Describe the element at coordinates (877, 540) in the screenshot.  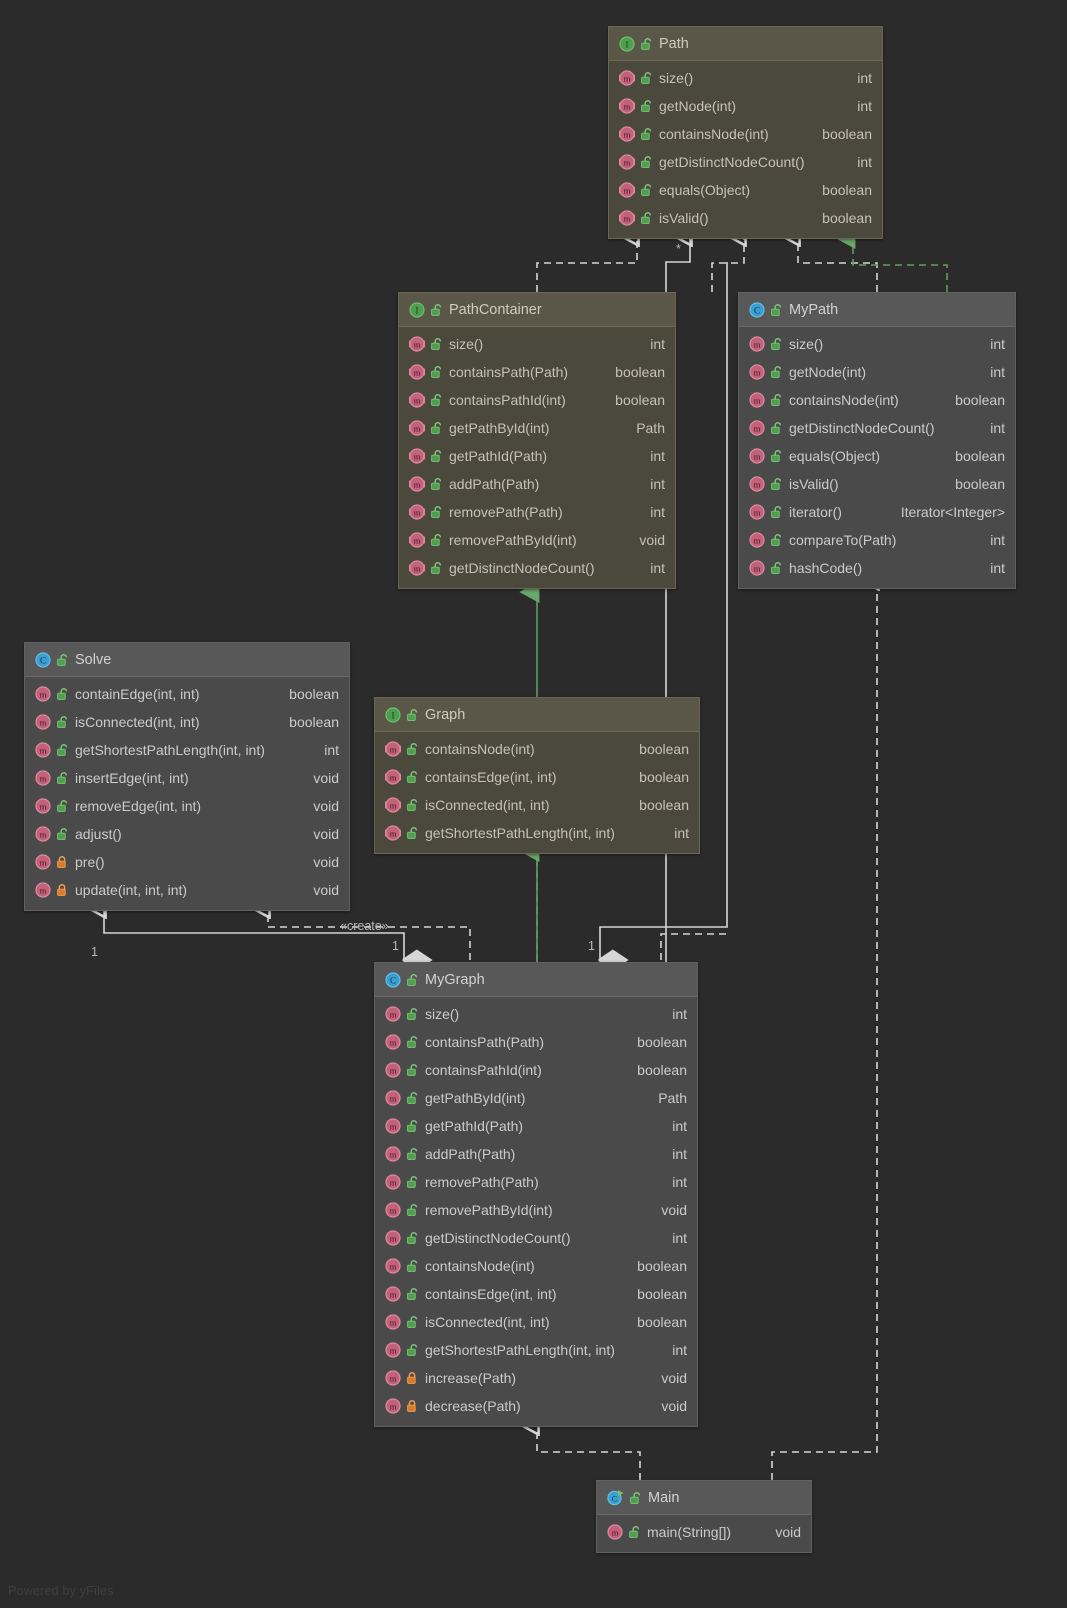
I see `uml-member-row: m compareTo(Path) int` at that location.